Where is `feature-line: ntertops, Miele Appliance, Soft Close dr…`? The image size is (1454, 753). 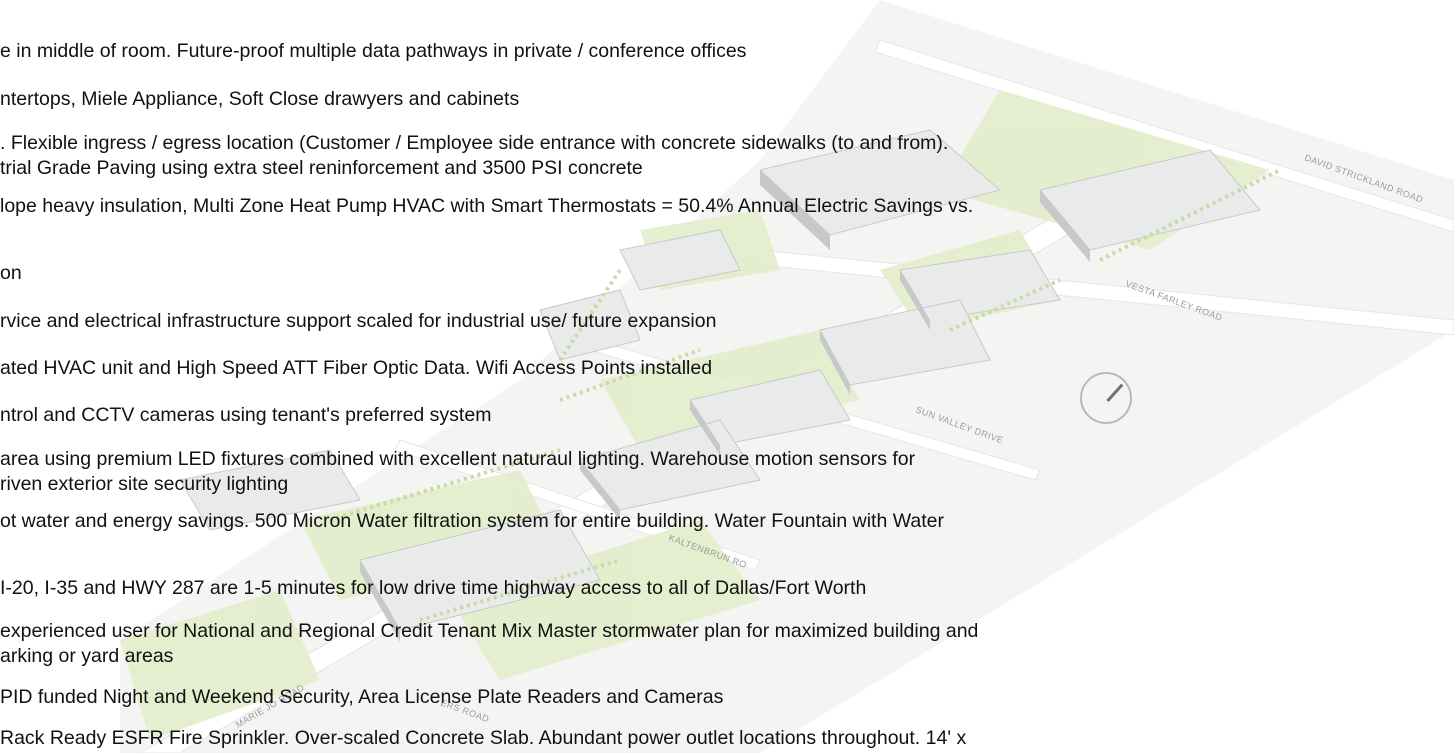 feature-line: ntertops, Miele Appliance, Soft Close dr… is located at coordinates (260, 99).